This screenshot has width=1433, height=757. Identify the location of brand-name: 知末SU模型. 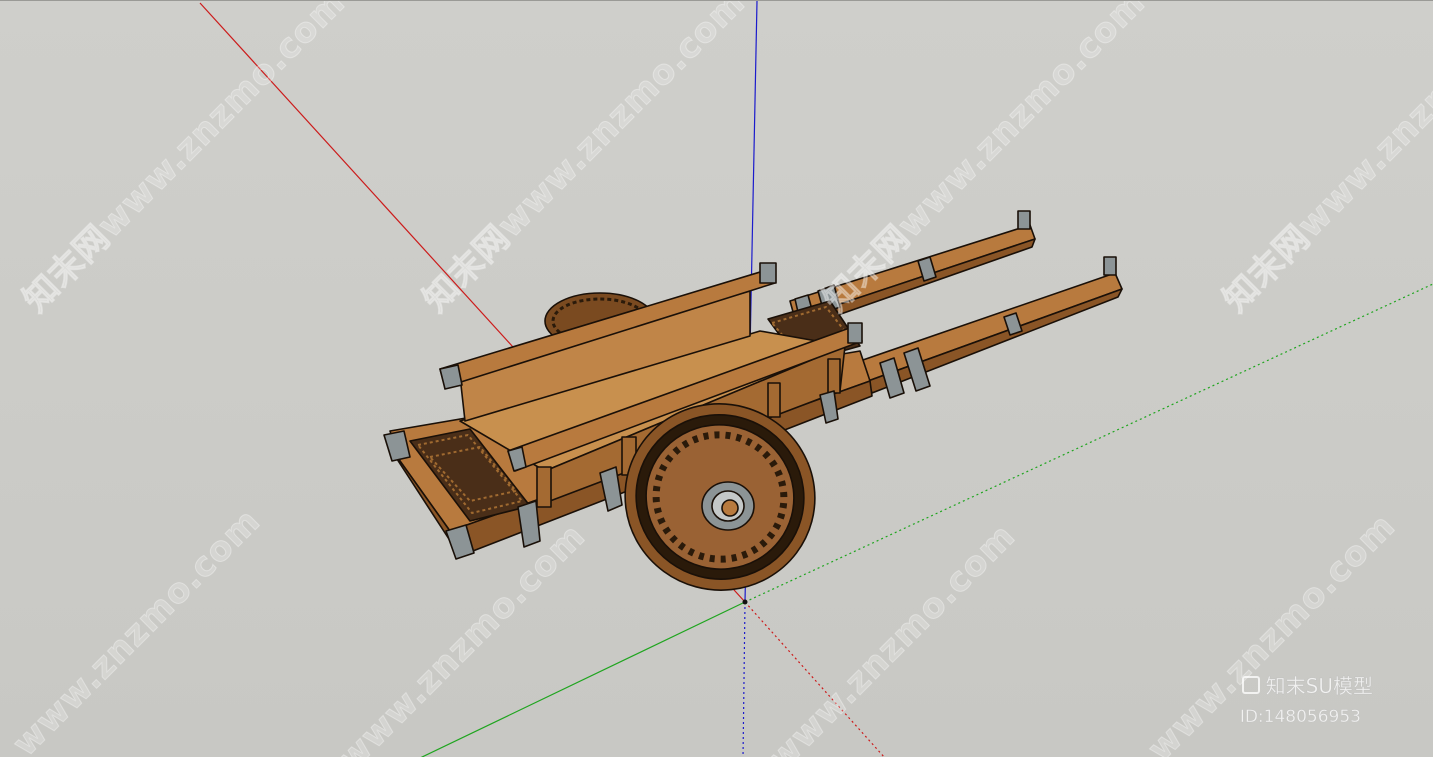
(1319, 686).